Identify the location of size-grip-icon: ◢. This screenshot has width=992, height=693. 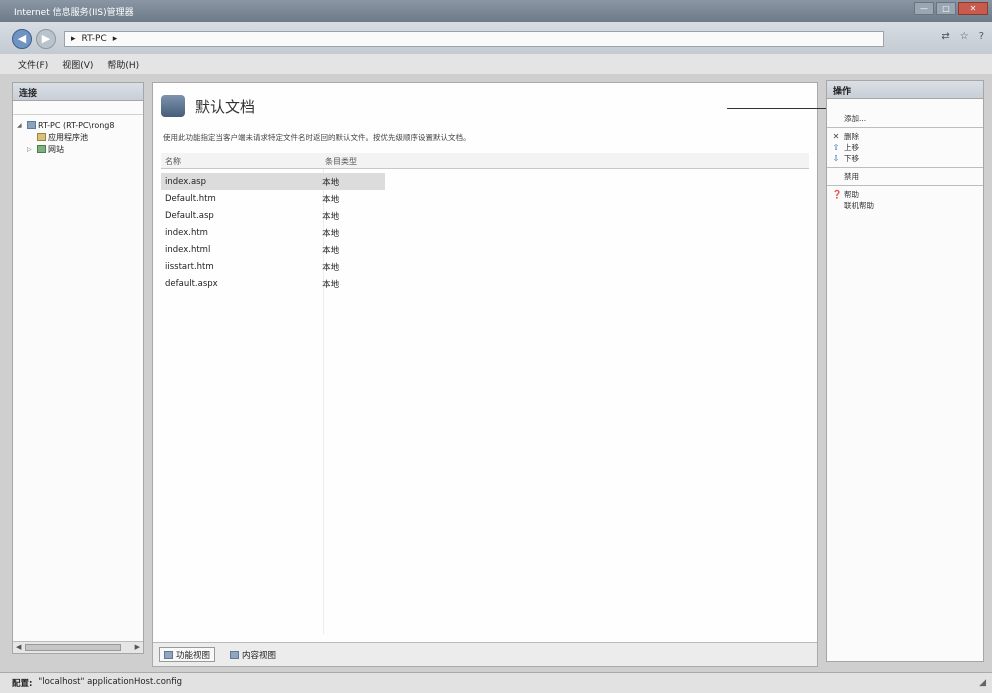
(982, 683).